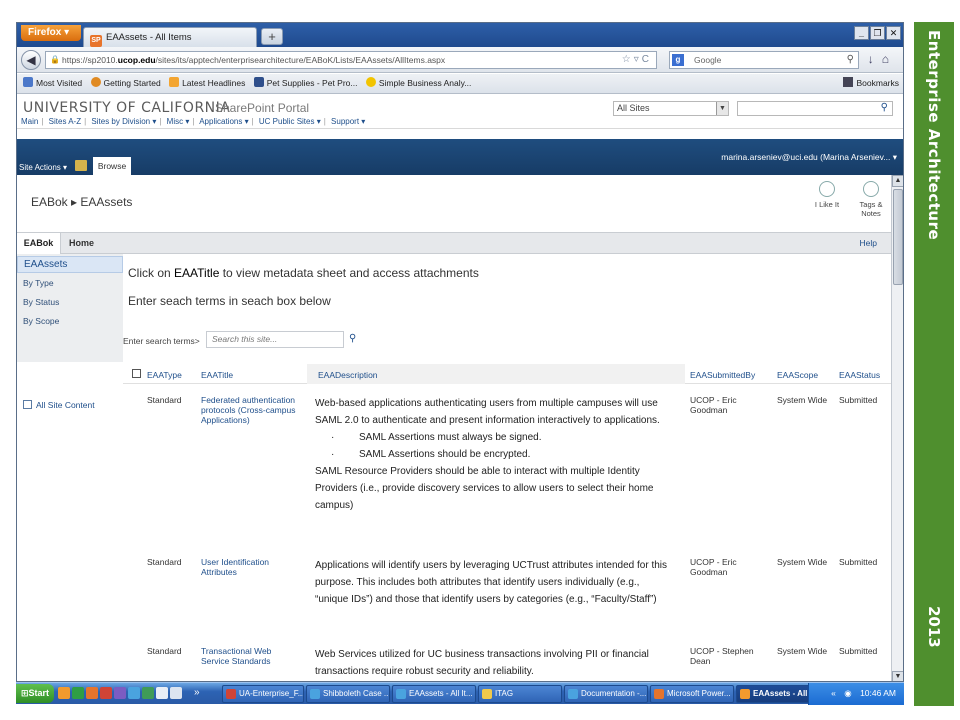 The width and height of the screenshot is (960, 720). Describe the element at coordinates (802, 400) in the screenshot. I see `cell-scope: System Wide` at that location.